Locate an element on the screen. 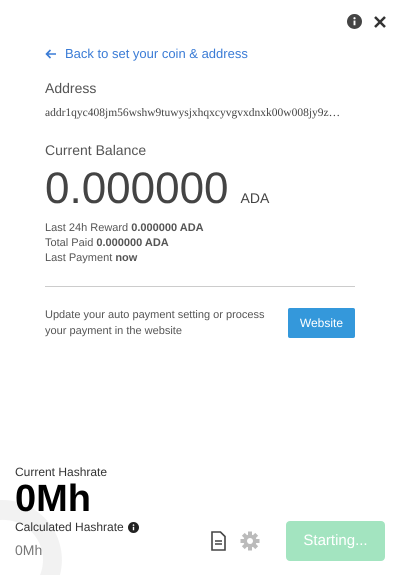 The height and width of the screenshot is (575, 400). stat-line: Last Payment now is located at coordinates (91, 258).